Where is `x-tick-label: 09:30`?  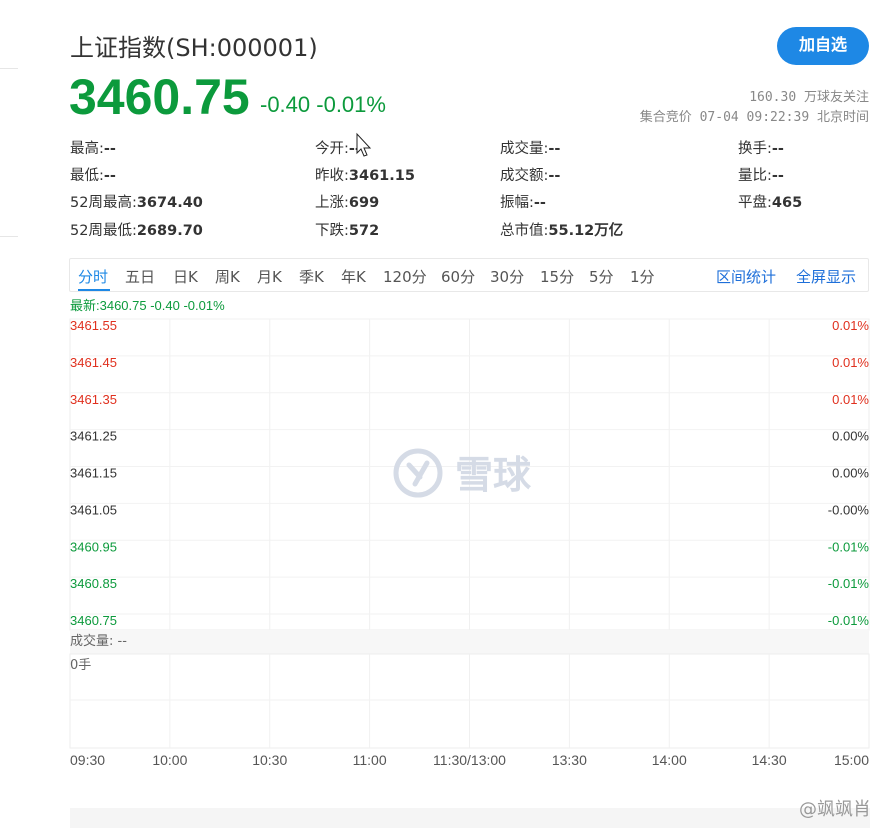 x-tick-label: 09:30 is located at coordinates (87, 760).